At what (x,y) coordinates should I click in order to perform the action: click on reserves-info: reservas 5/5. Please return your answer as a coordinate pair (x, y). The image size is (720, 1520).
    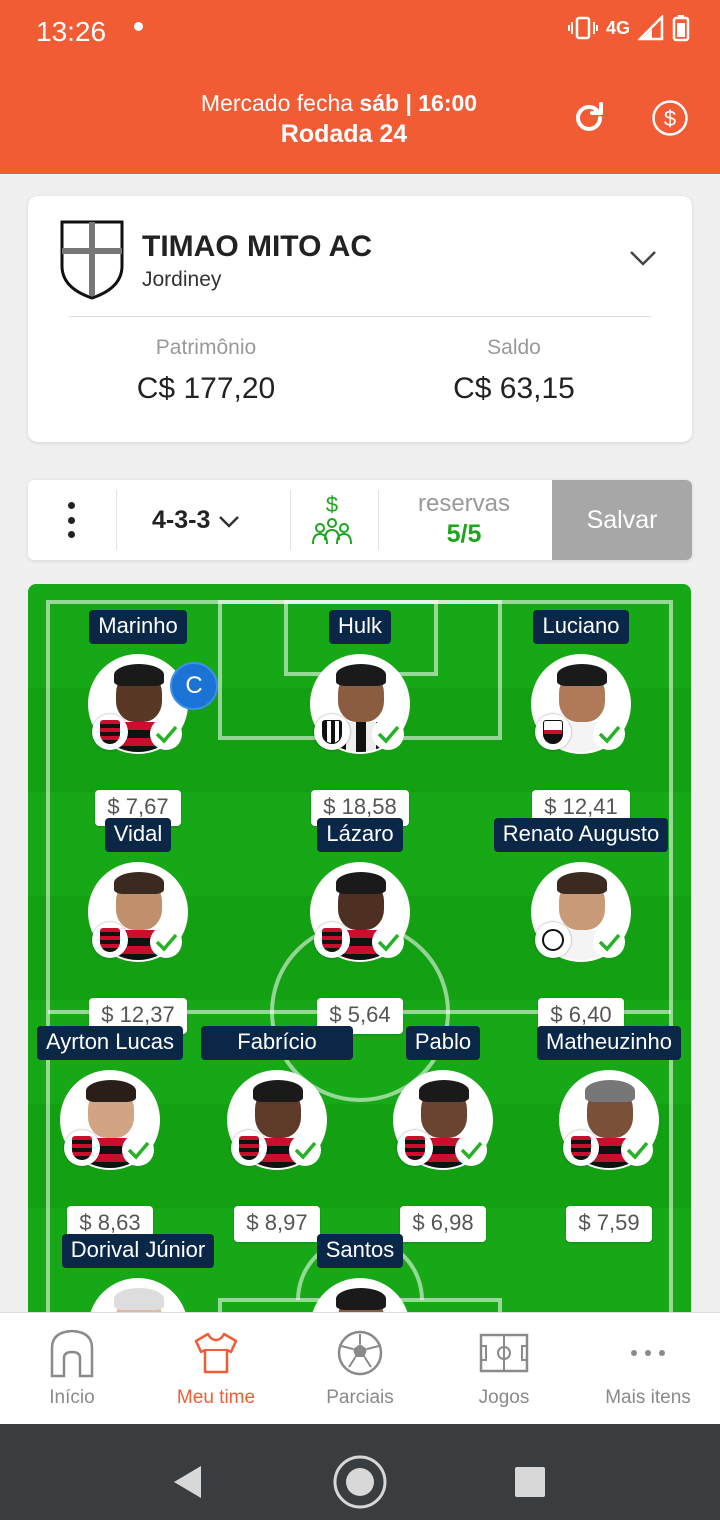
    Looking at the image, I should click on (464, 519).